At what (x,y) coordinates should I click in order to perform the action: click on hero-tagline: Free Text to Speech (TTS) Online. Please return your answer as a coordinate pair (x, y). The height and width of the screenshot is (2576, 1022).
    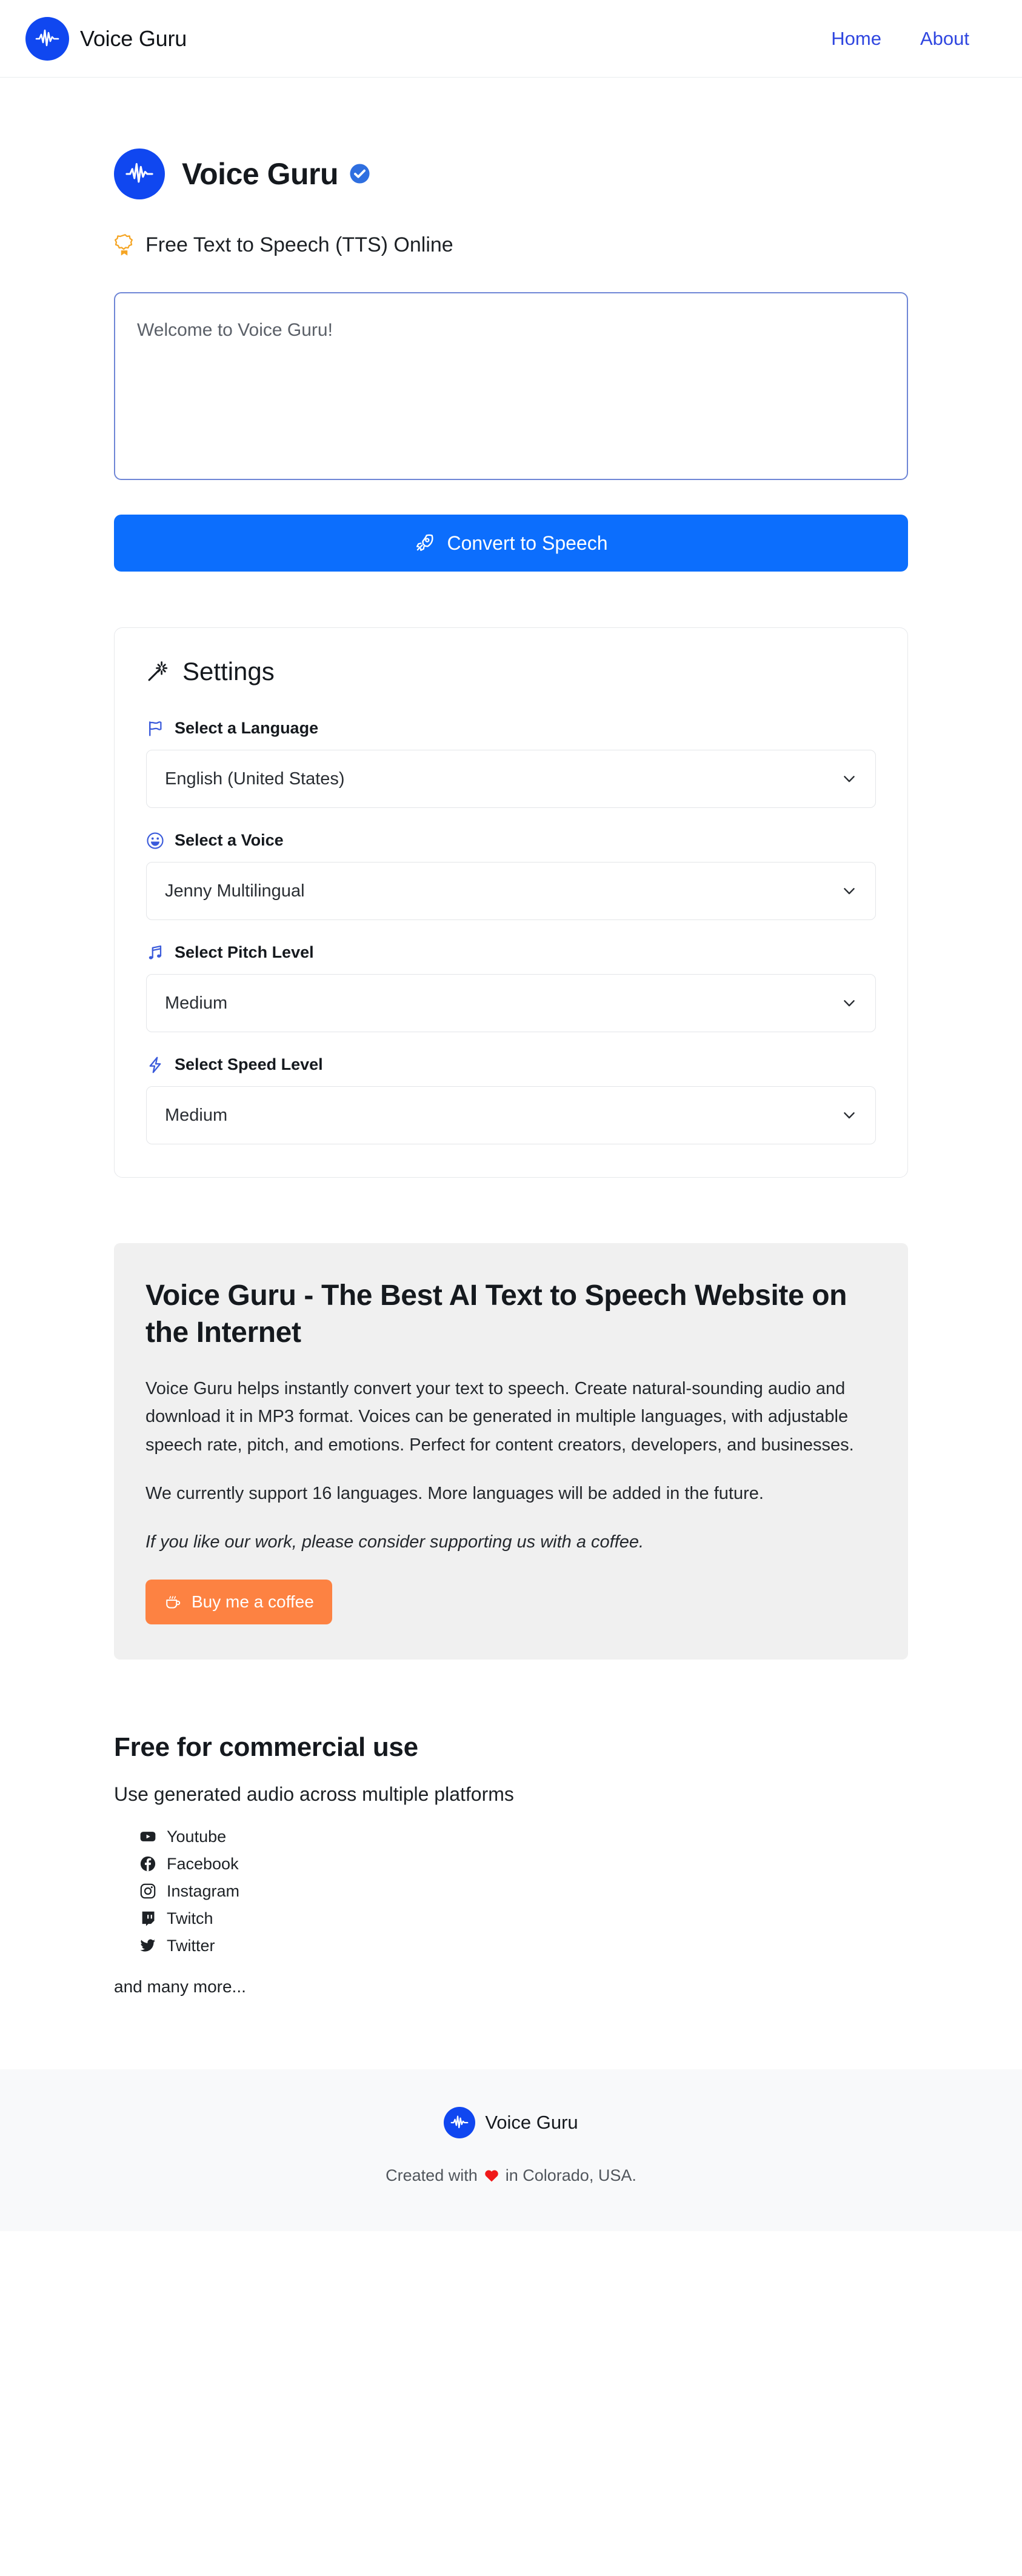
    Looking at the image, I should click on (511, 245).